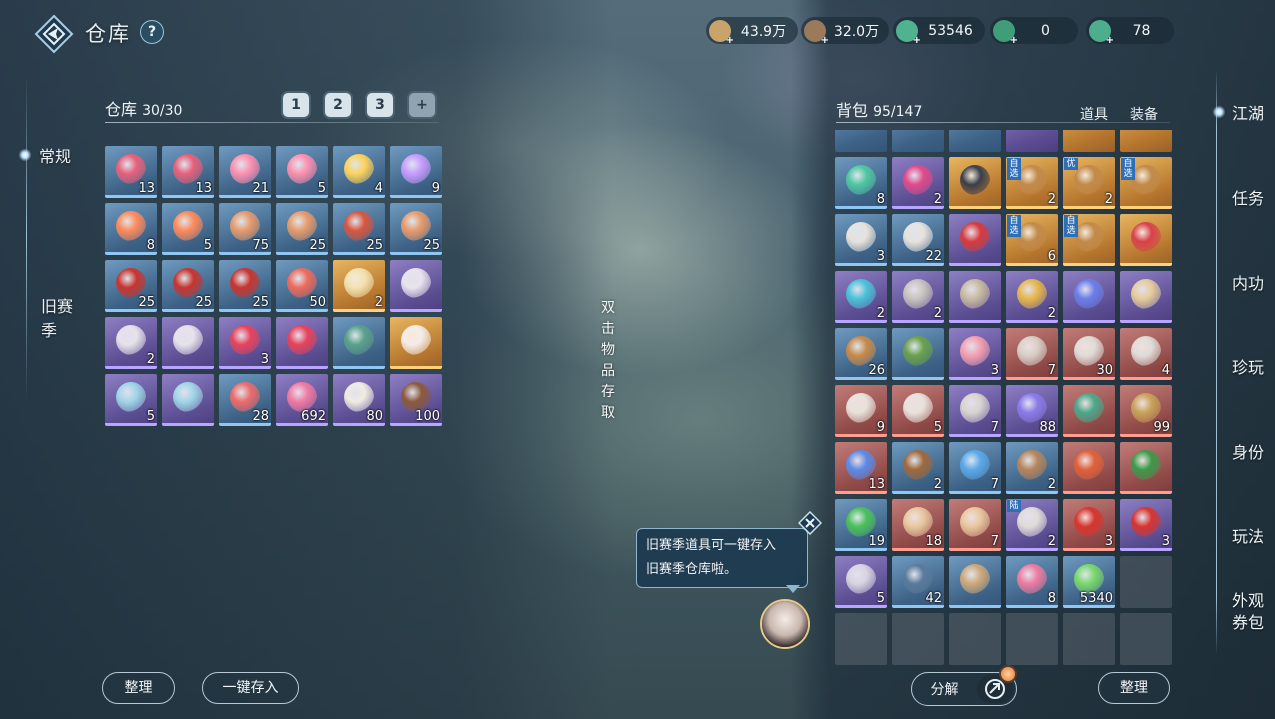 Image resolution: width=1275 pixels, height=719 pixels. I want to click on bag-slot: 自选 2, so click(1032, 183).